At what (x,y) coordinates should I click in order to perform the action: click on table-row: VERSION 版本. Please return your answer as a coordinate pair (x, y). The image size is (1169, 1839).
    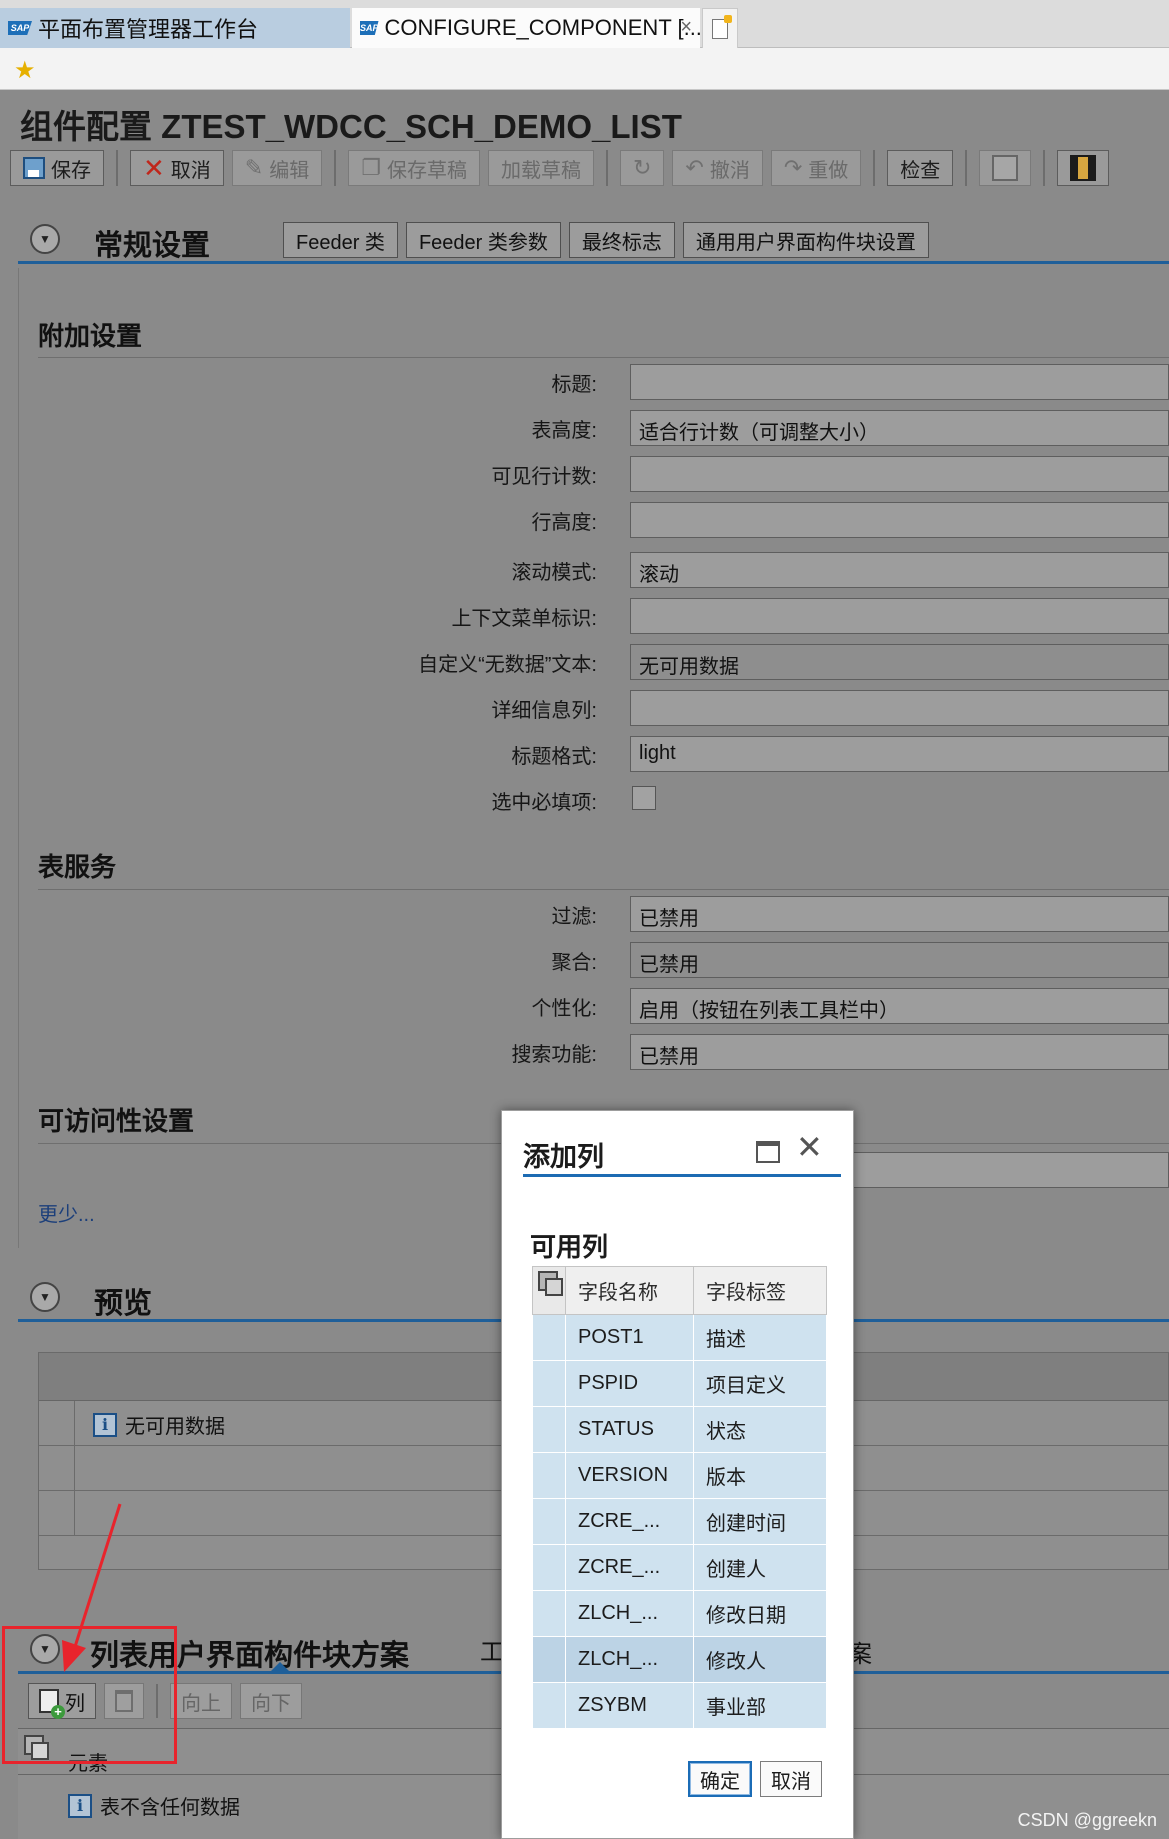
    Looking at the image, I should click on (679, 1475).